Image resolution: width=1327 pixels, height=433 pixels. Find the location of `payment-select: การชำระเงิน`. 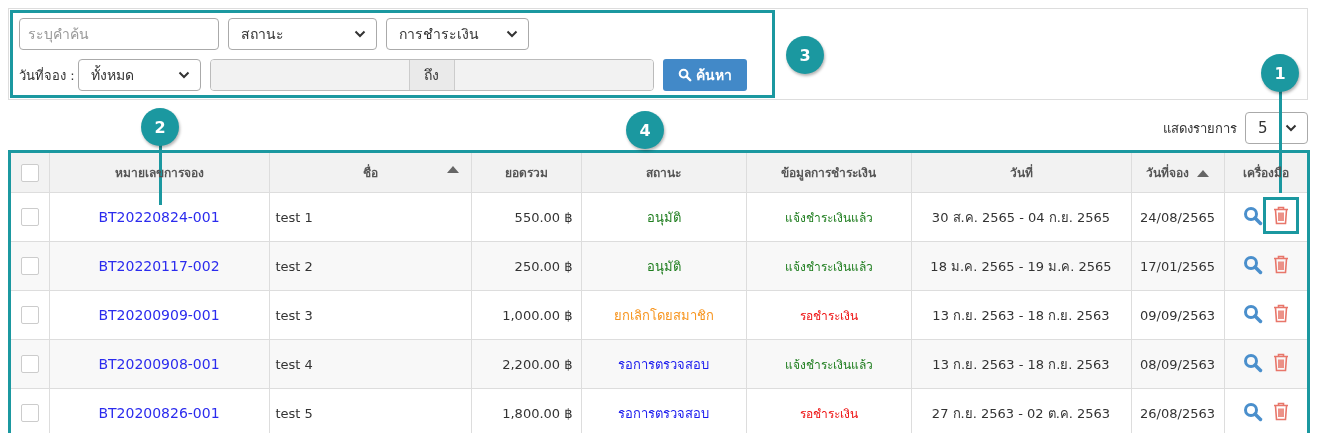

payment-select: การชำระเงิน is located at coordinates (457, 34).